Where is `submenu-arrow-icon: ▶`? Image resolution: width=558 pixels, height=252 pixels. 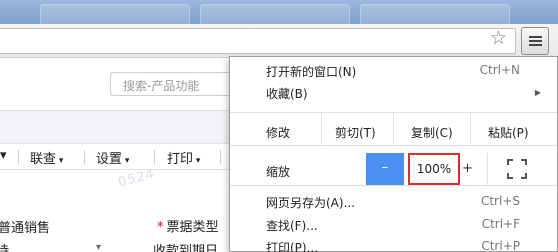
submenu-arrow-icon: ▶ is located at coordinates (537, 92).